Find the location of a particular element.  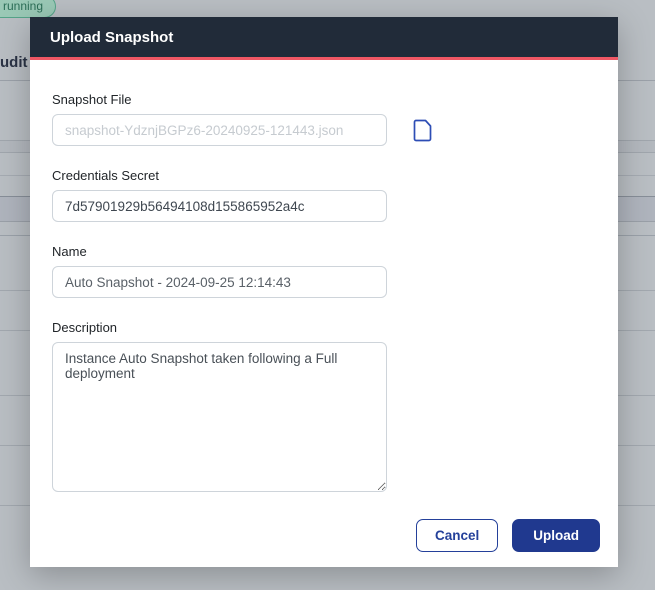

modal-footer: Cancel Upload is located at coordinates (324, 545).